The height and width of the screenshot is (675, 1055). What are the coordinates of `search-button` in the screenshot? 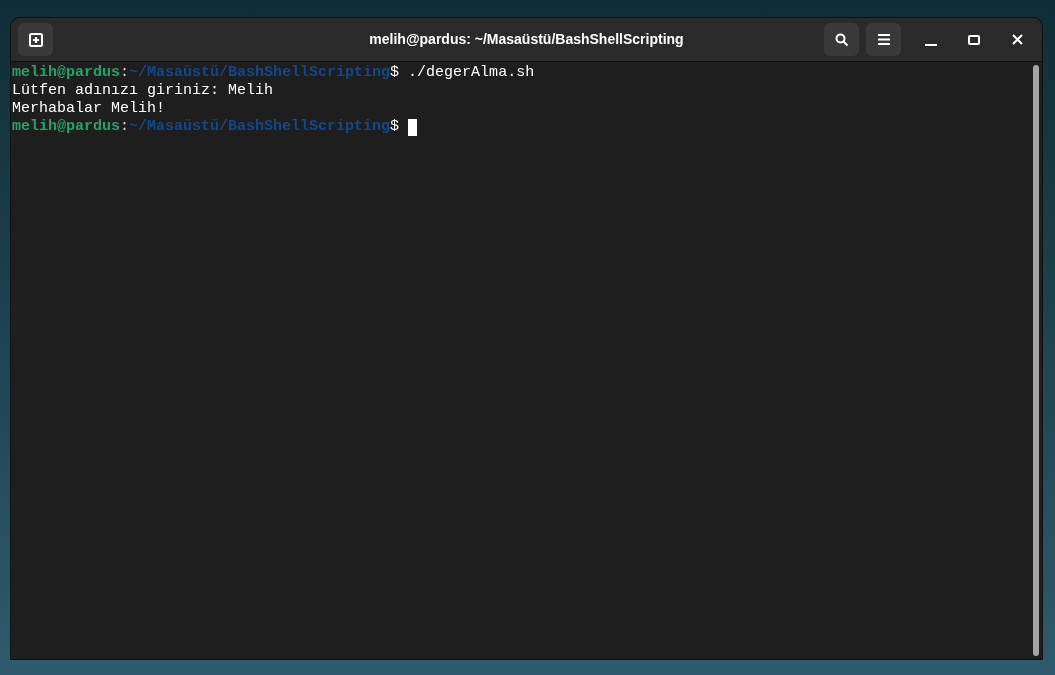 It's located at (841, 39).